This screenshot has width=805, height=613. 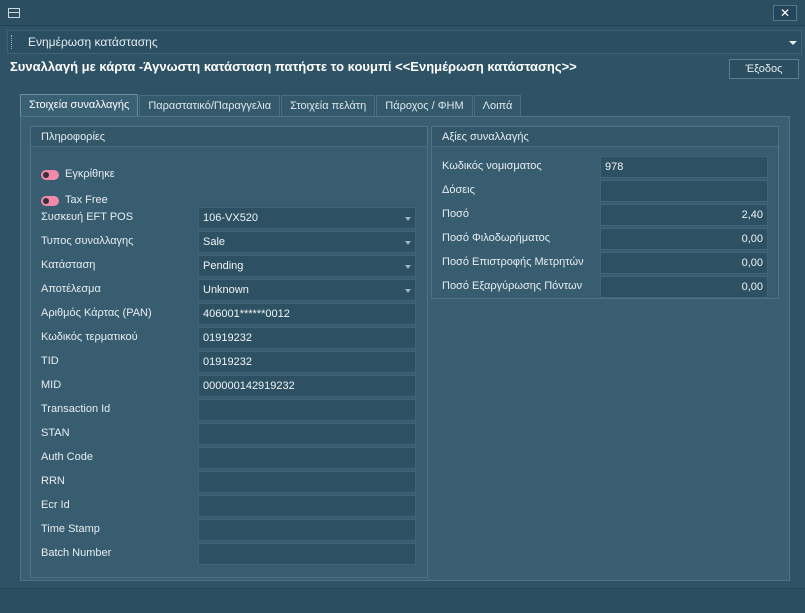 What do you see at coordinates (12, 42) in the screenshot?
I see `grip-handle-icon` at bounding box center [12, 42].